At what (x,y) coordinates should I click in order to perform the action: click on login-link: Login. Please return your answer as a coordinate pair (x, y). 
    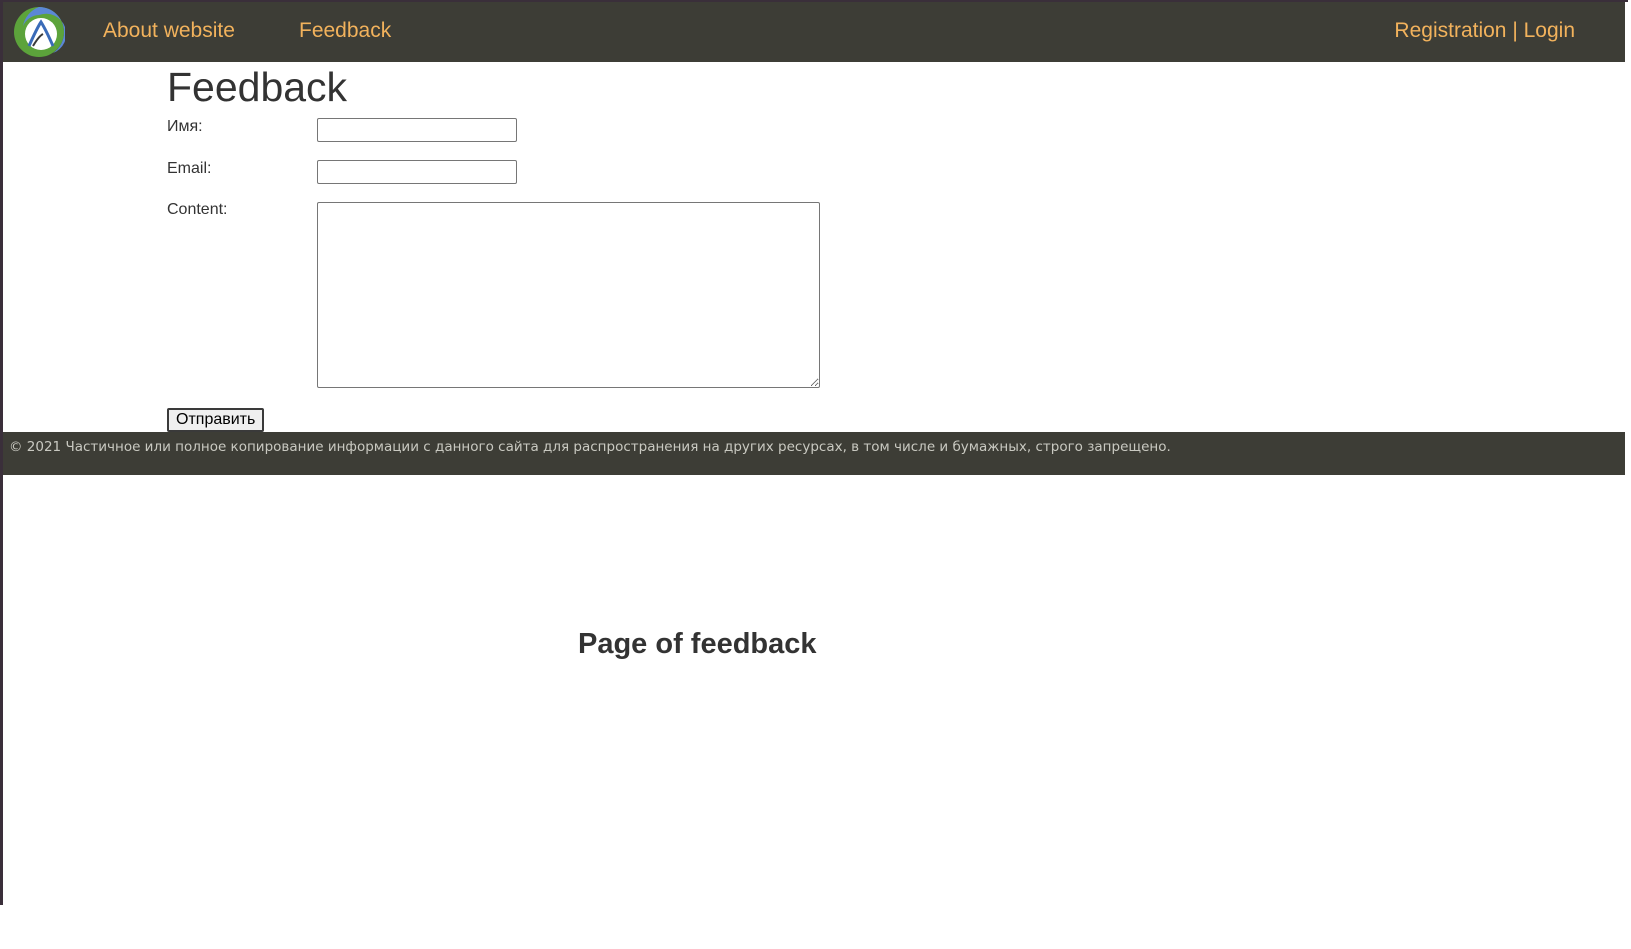
    Looking at the image, I should click on (1549, 30).